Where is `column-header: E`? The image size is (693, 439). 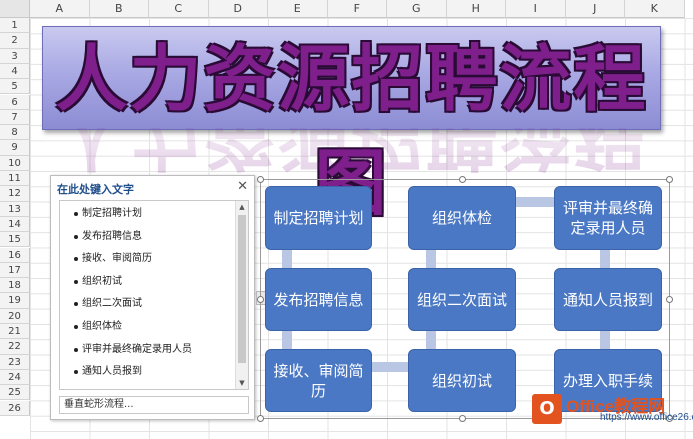
column-header: E is located at coordinates (298, 9).